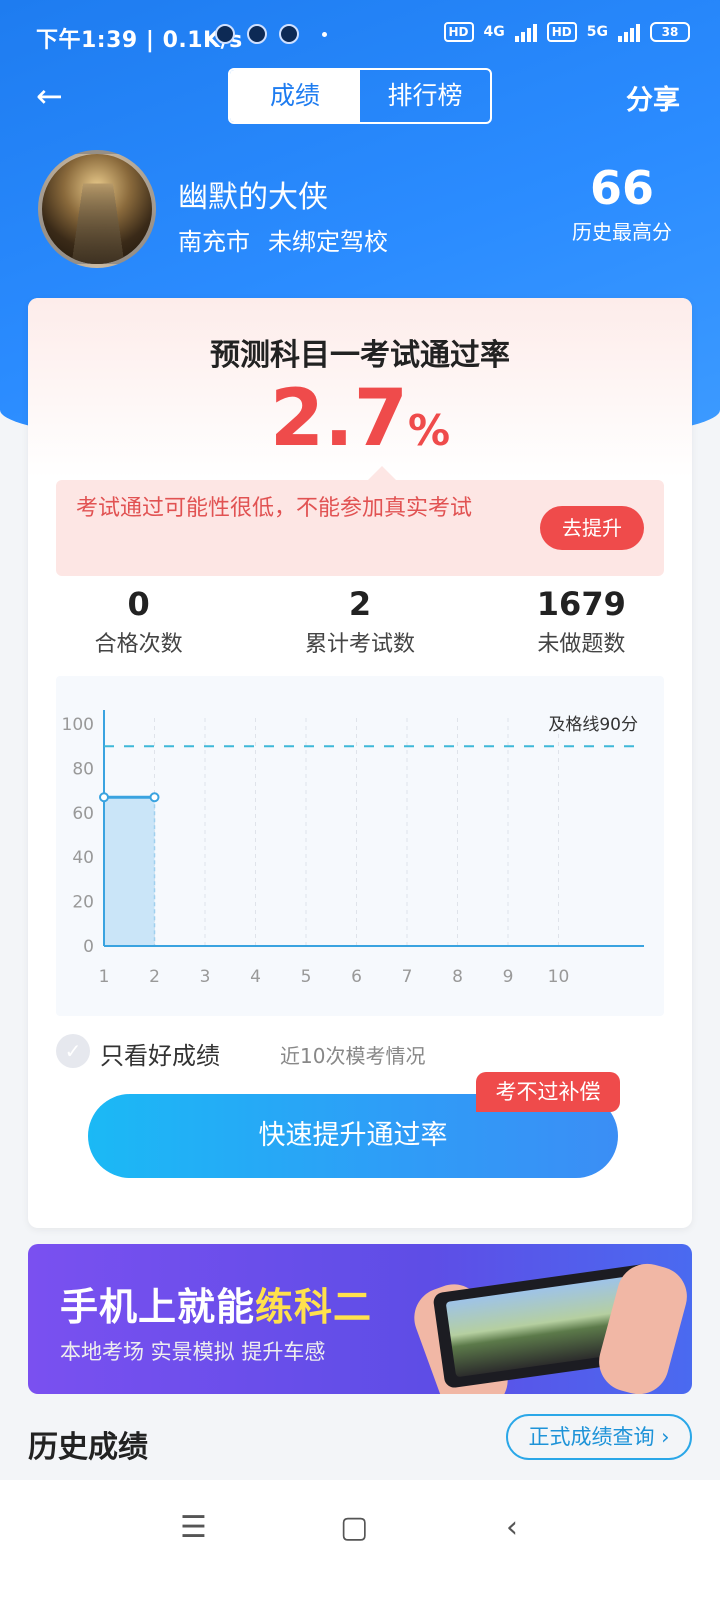 The height and width of the screenshot is (1600, 720). What do you see at coordinates (193, 1527) in the screenshot?
I see `menu-icon: ☰` at bounding box center [193, 1527].